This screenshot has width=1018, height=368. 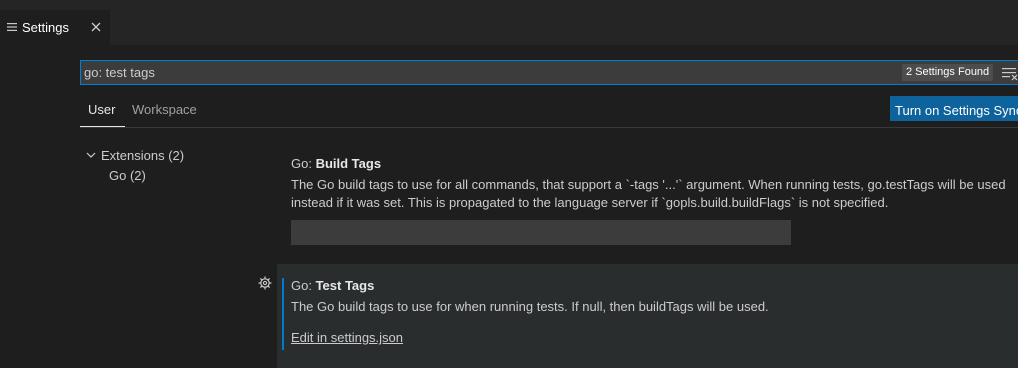 I want to click on toc-extensions-group: Extensions (2), so click(x=134, y=155).